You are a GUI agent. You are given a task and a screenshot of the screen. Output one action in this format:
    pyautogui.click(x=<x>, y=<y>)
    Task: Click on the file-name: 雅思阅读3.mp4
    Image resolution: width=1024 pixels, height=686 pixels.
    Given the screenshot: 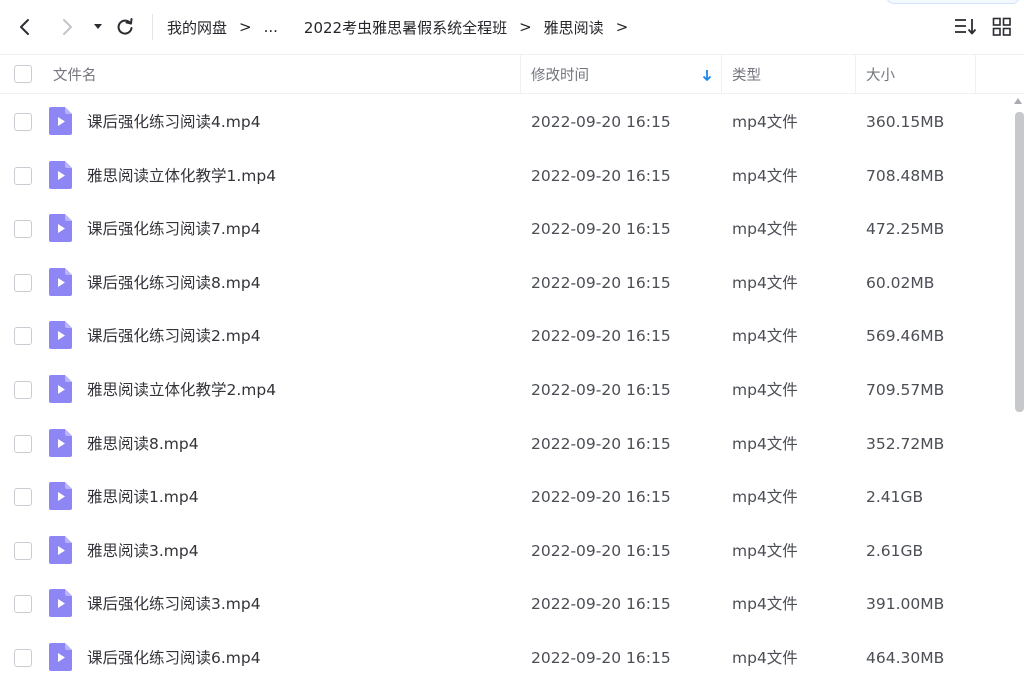 What is the action you would take?
    pyautogui.click(x=143, y=551)
    